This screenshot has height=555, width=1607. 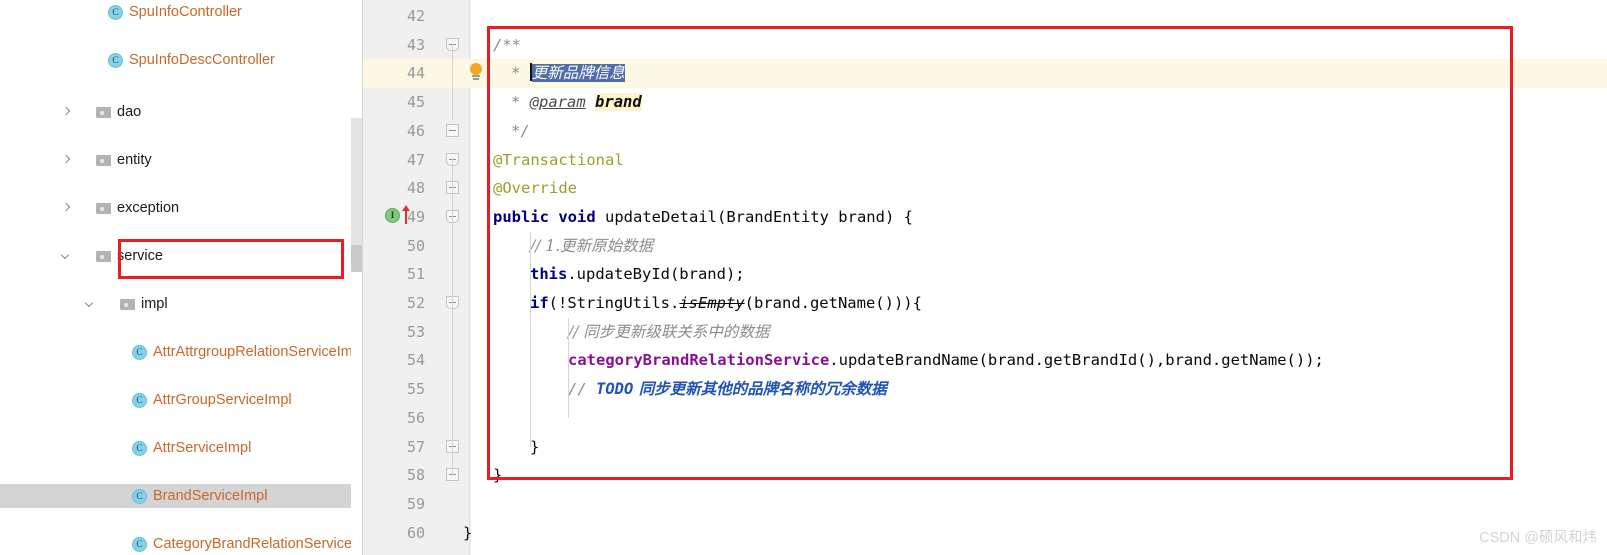 I want to click on editor-line-50: 50 // 1.更新原始数据, so click(x=985, y=246).